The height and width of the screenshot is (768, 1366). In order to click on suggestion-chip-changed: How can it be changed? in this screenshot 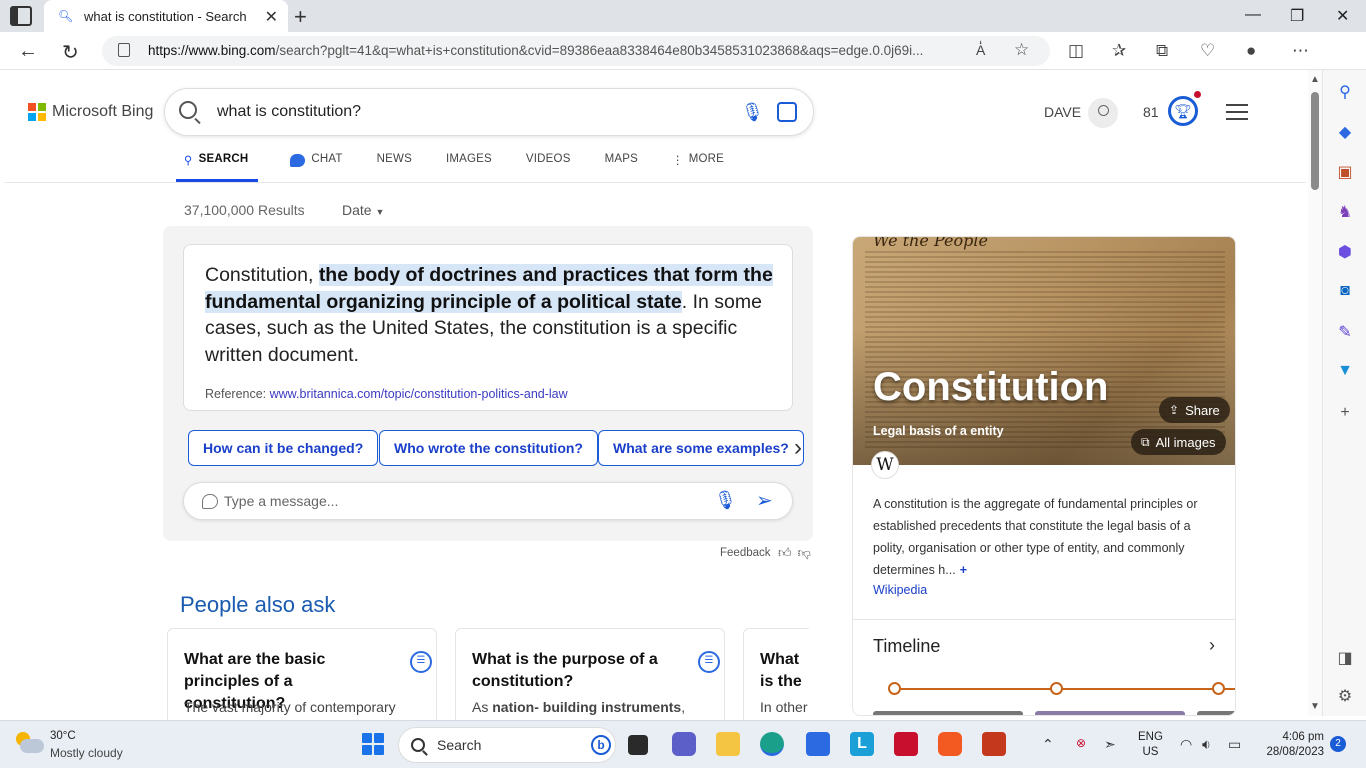, I will do `click(283, 448)`.